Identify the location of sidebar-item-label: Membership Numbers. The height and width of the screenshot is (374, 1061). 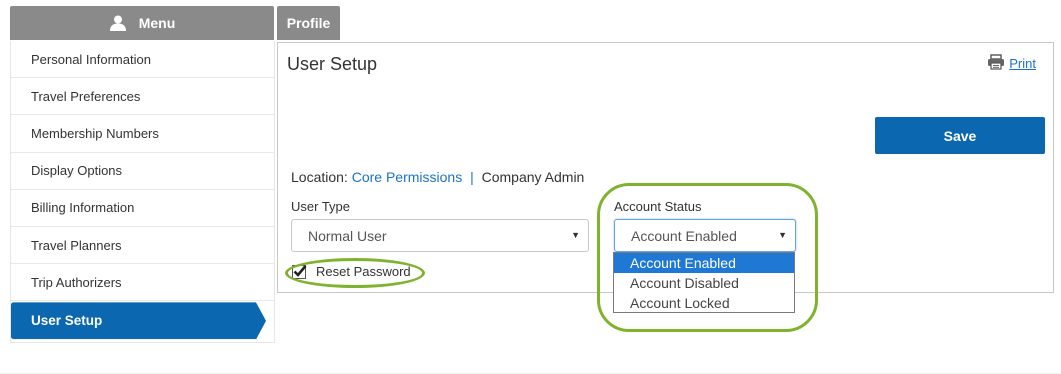
(95, 133).